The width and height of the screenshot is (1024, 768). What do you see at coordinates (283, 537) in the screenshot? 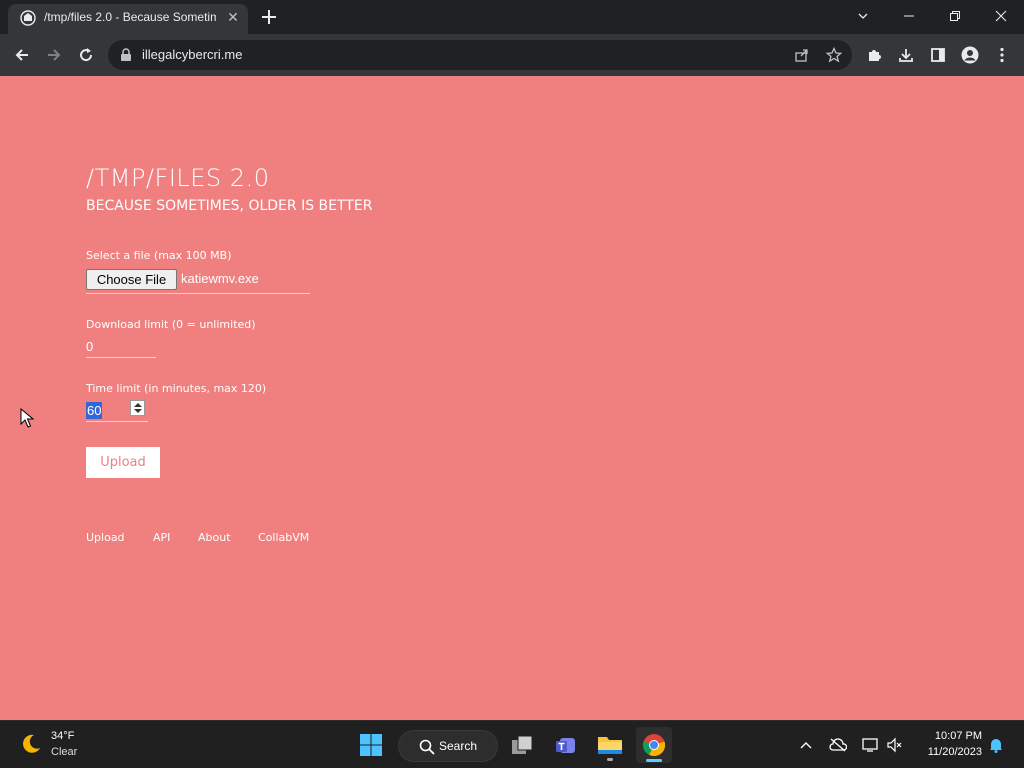
I see `footer-link-collabvm: CollabVM` at bounding box center [283, 537].